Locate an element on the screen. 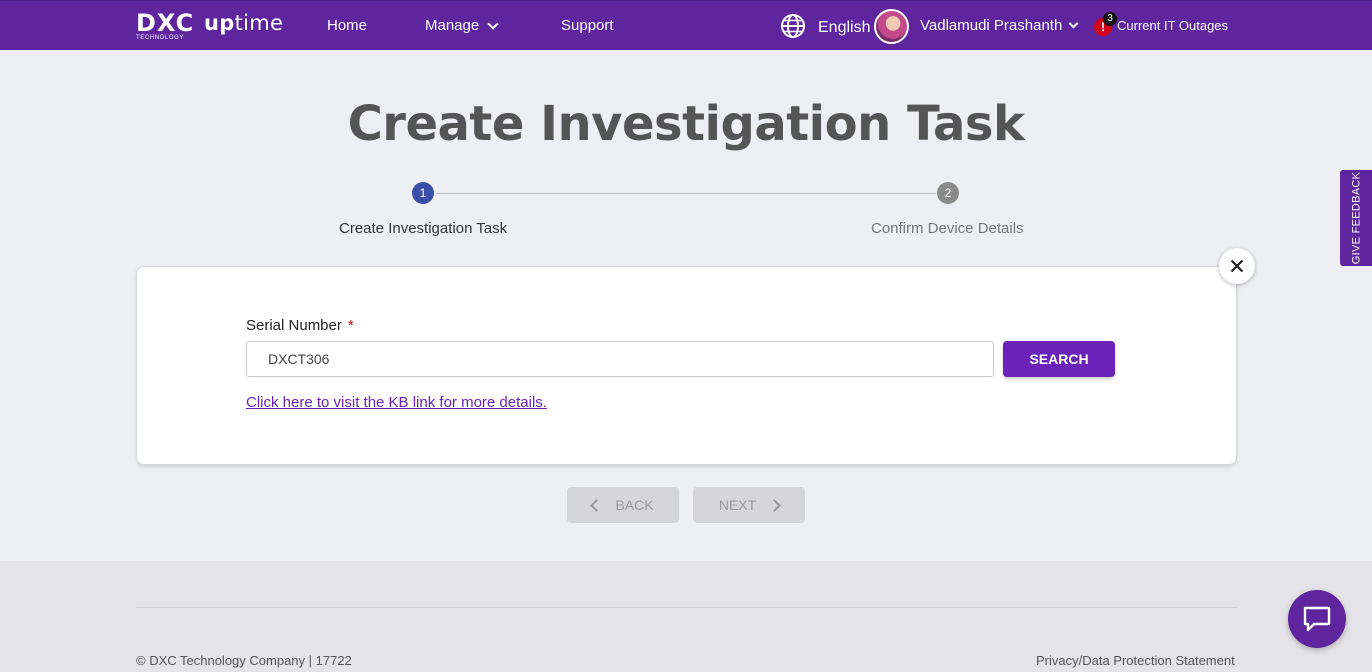 The image size is (1372, 672). uptime-logo-rest: time is located at coordinates (259, 23).